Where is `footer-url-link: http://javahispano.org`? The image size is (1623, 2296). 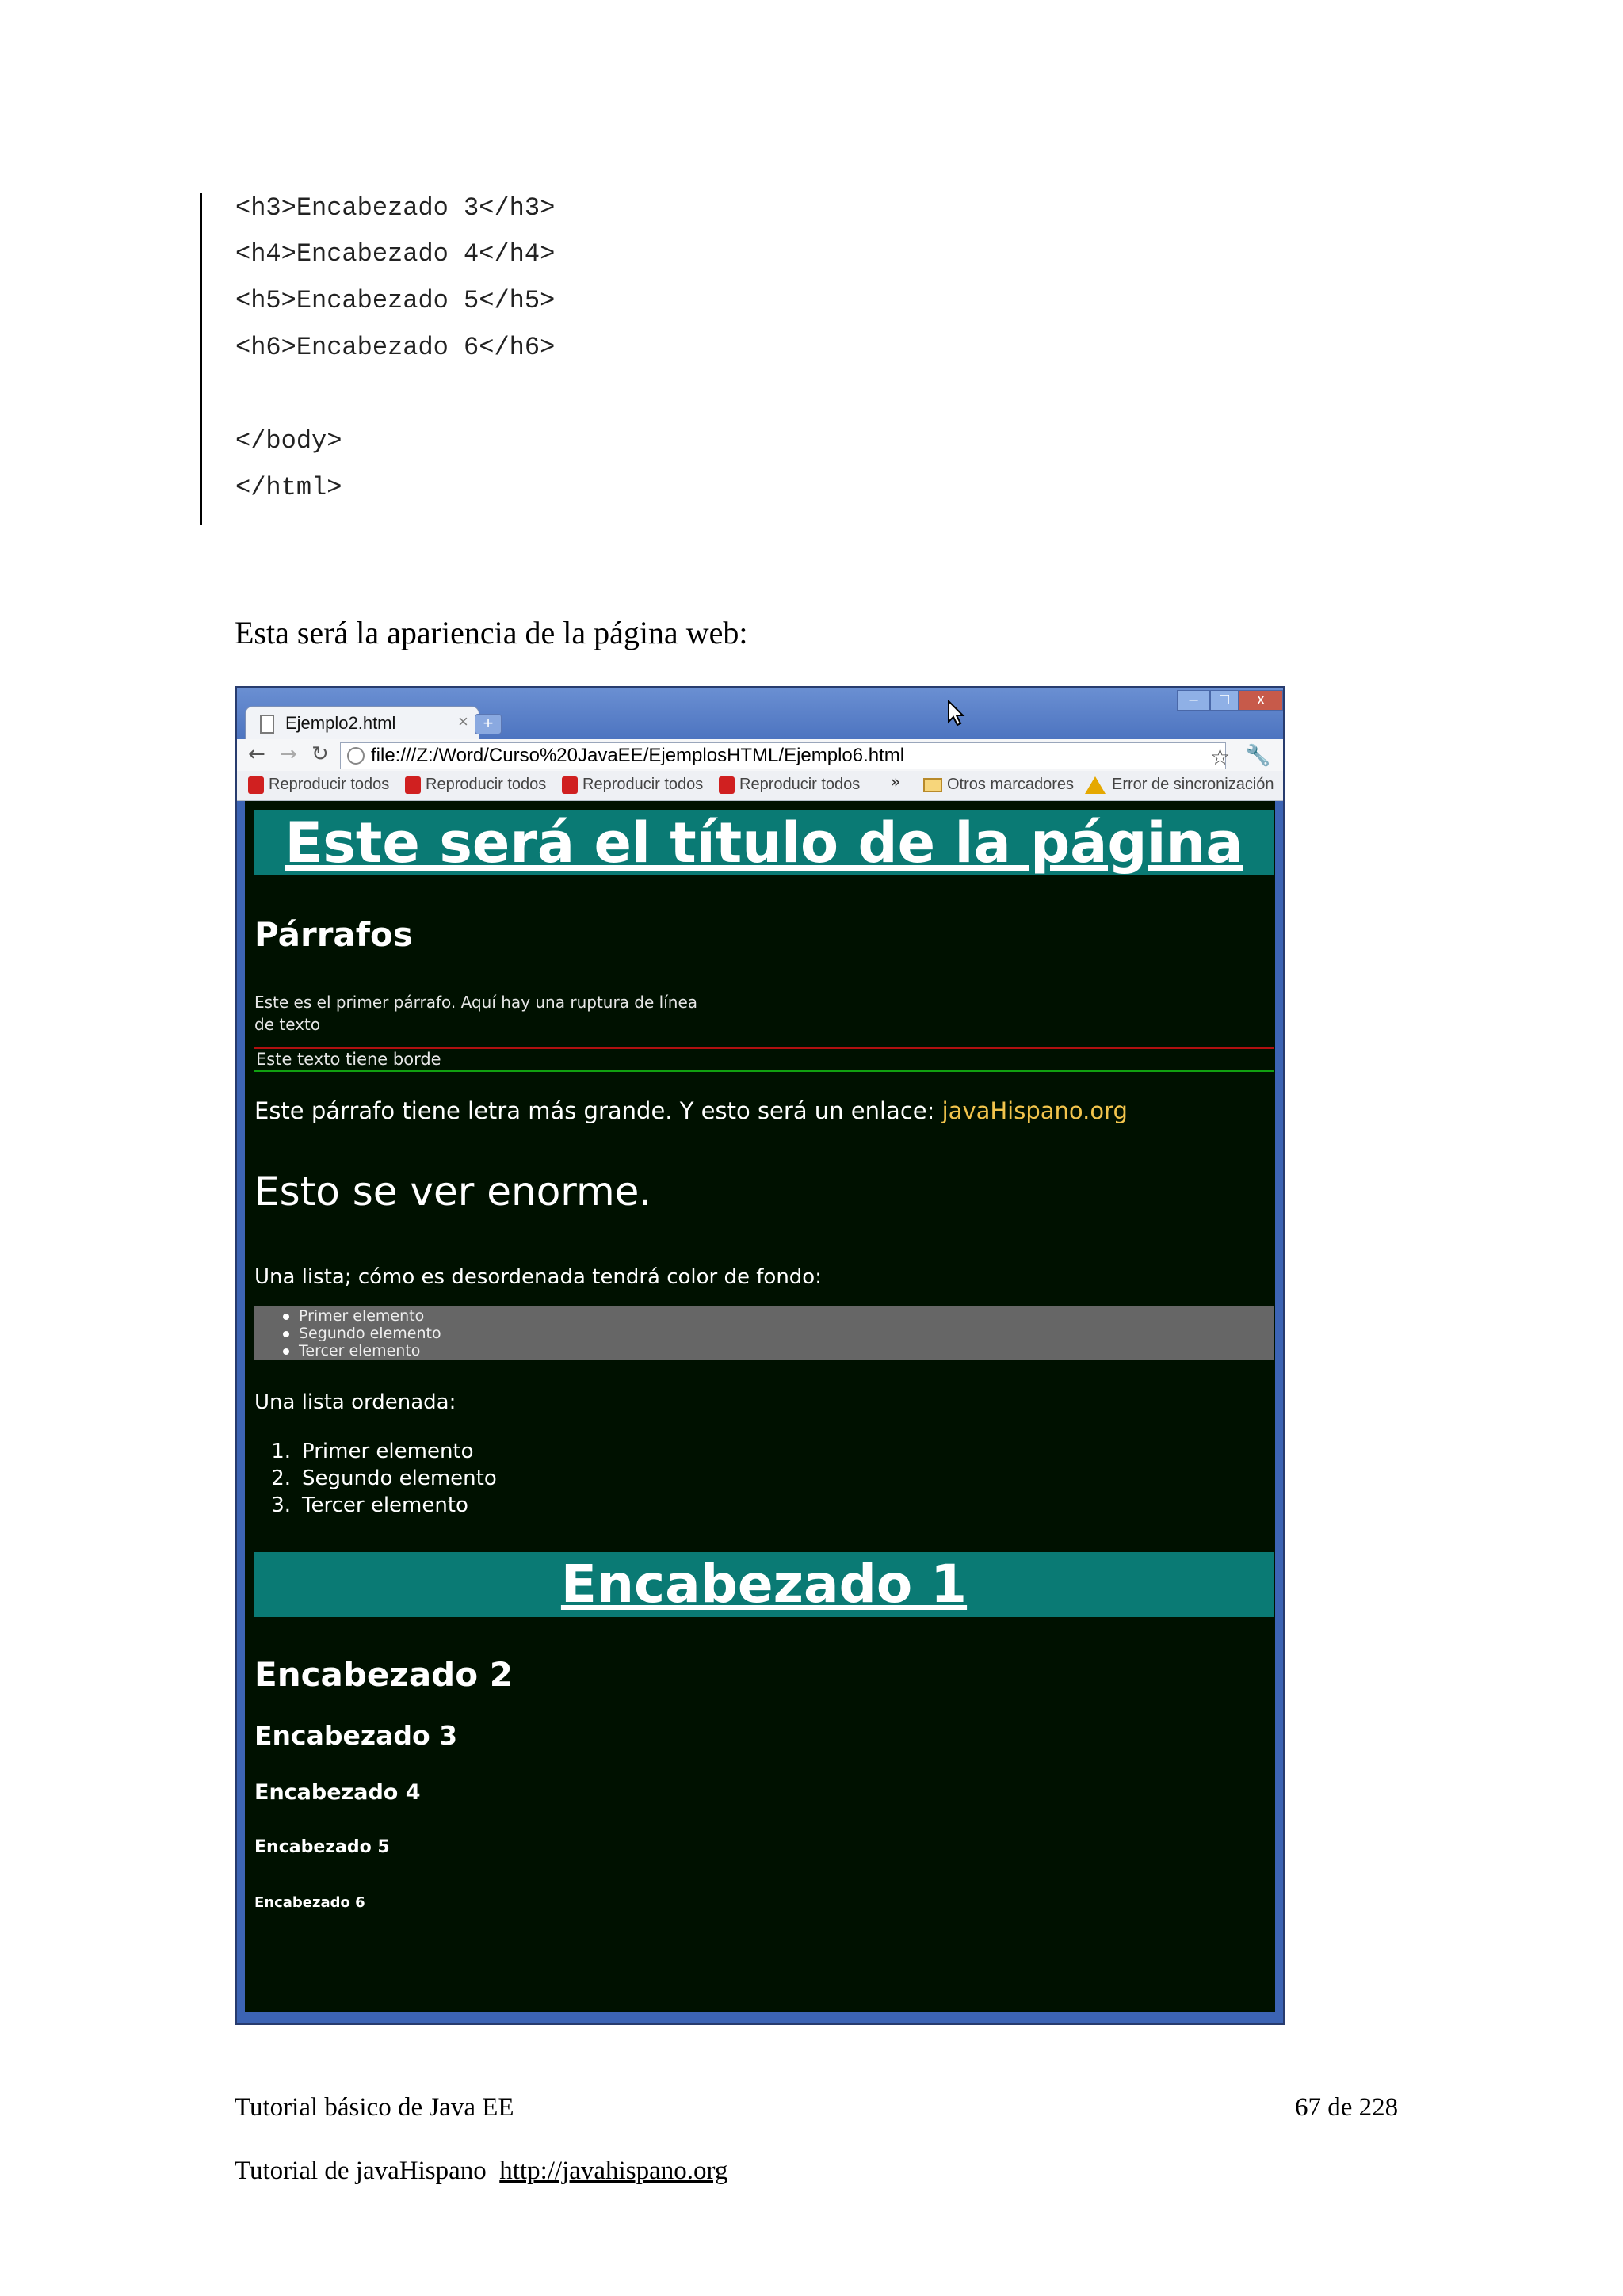 footer-url-link: http://javahispano.org is located at coordinates (613, 2171).